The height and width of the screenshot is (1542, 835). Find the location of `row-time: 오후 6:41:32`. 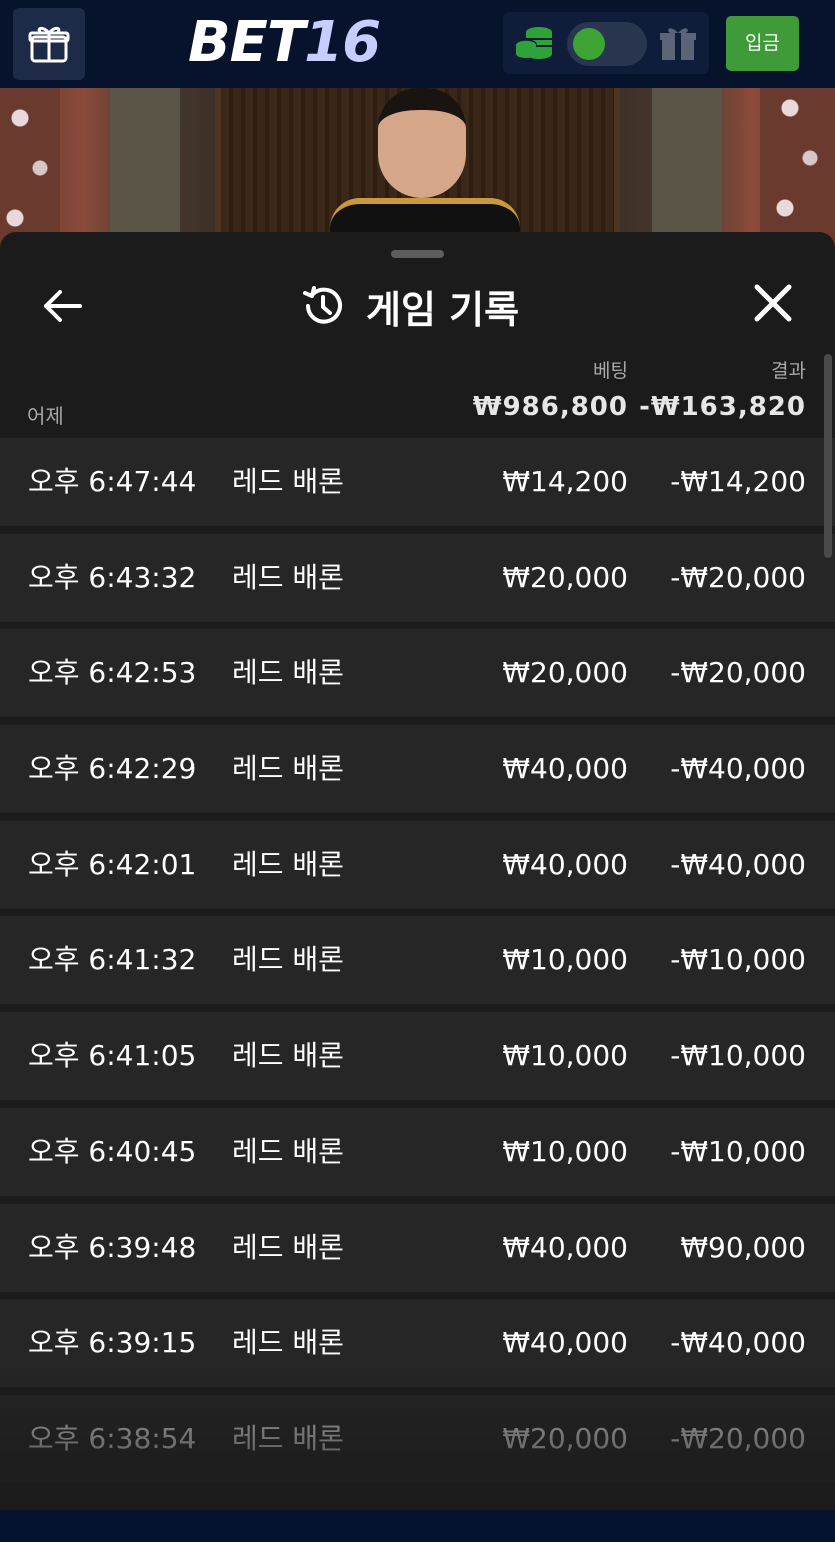

row-time: 오후 6:41:32 is located at coordinates (112, 960).